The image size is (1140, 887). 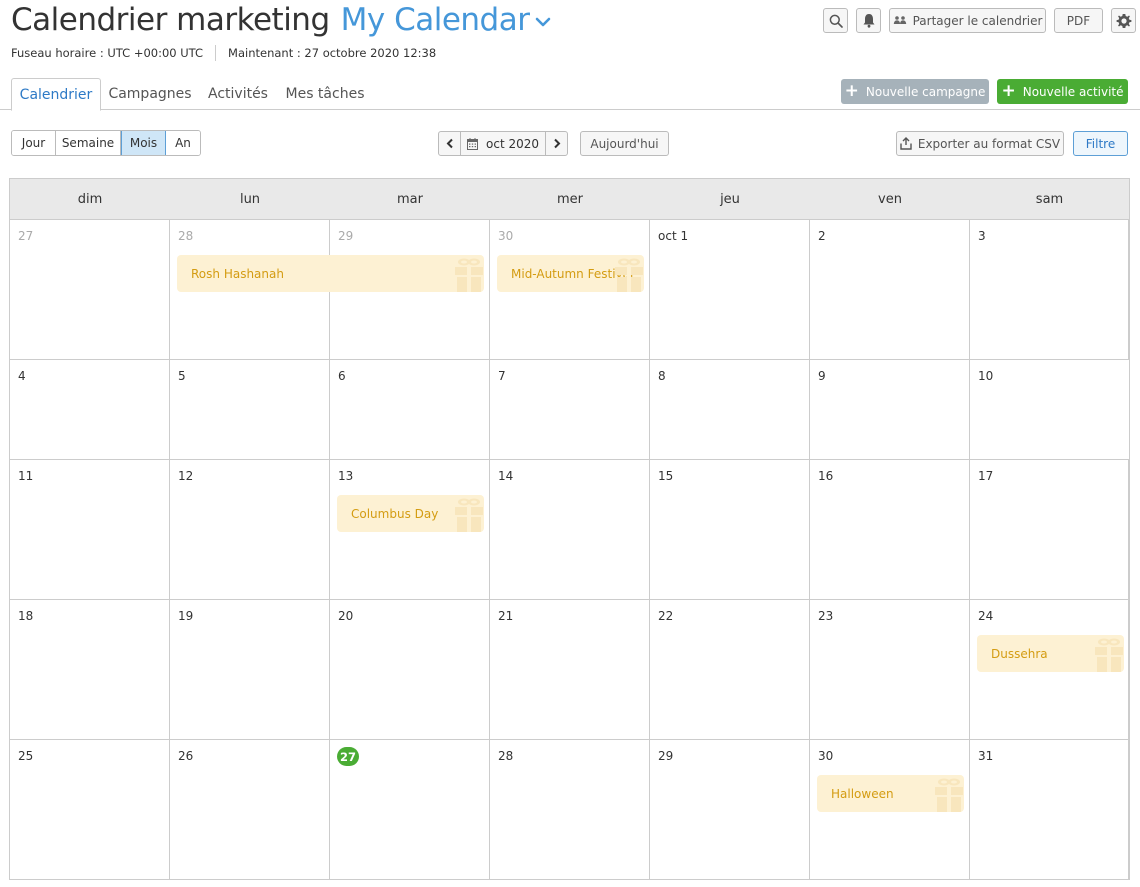 What do you see at coordinates (26, 236) in the screenshot?
I see `day-number: 27` at bounding box center [26, 236].